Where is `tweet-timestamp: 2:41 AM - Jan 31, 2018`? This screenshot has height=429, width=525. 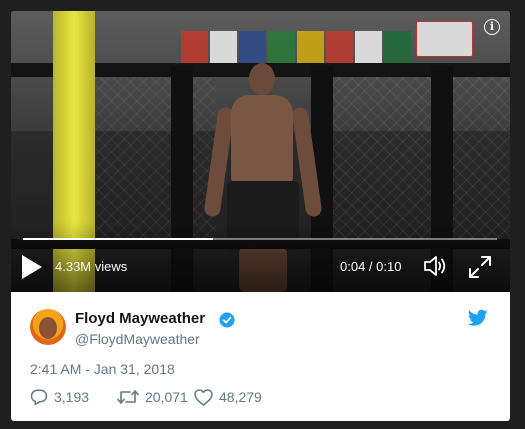 tweet-timestamp: 2:41 AM - Jan 31, 2018 is located at coordinates (102, 369).